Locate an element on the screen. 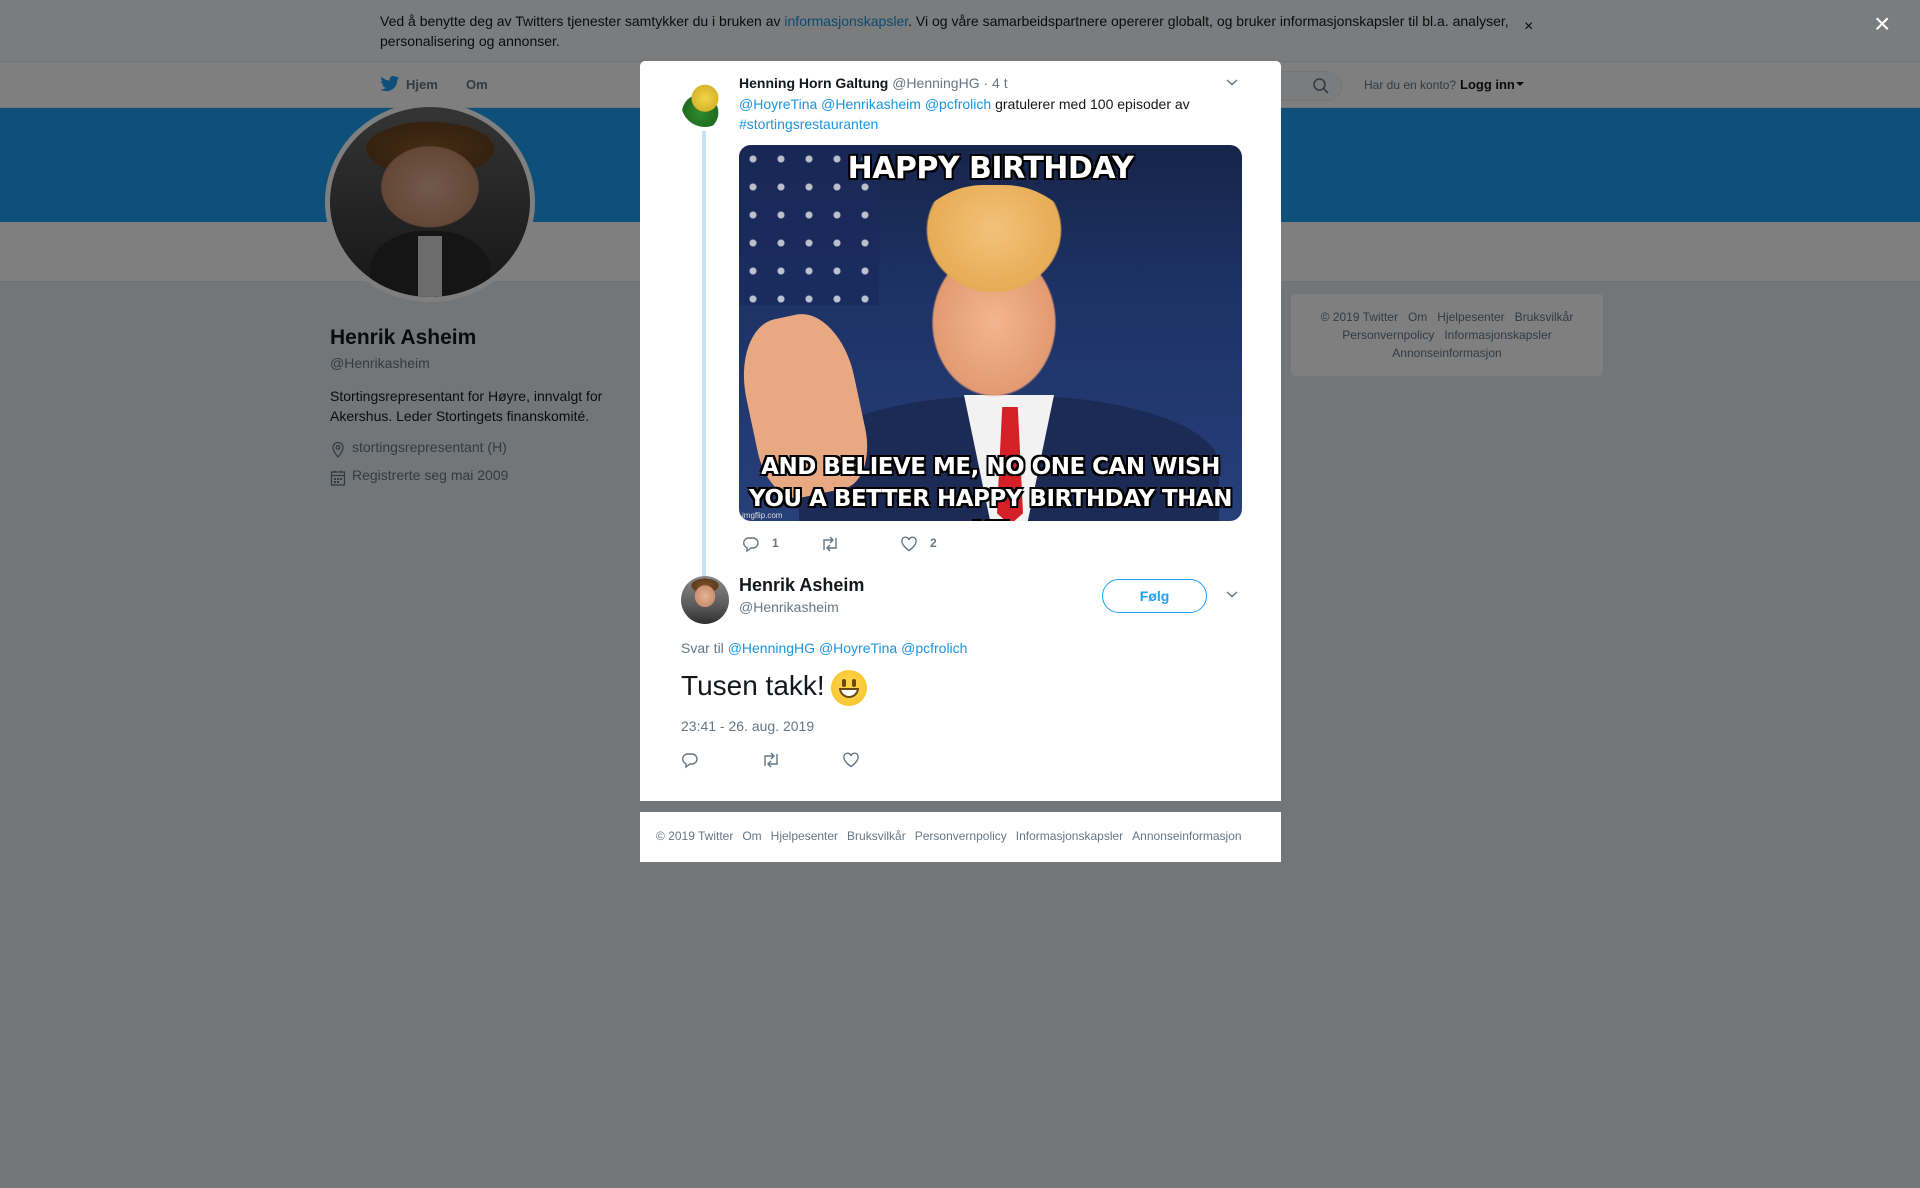  footer-link-ads: Annonseinformasjon is located at coordinates (1186, 836).